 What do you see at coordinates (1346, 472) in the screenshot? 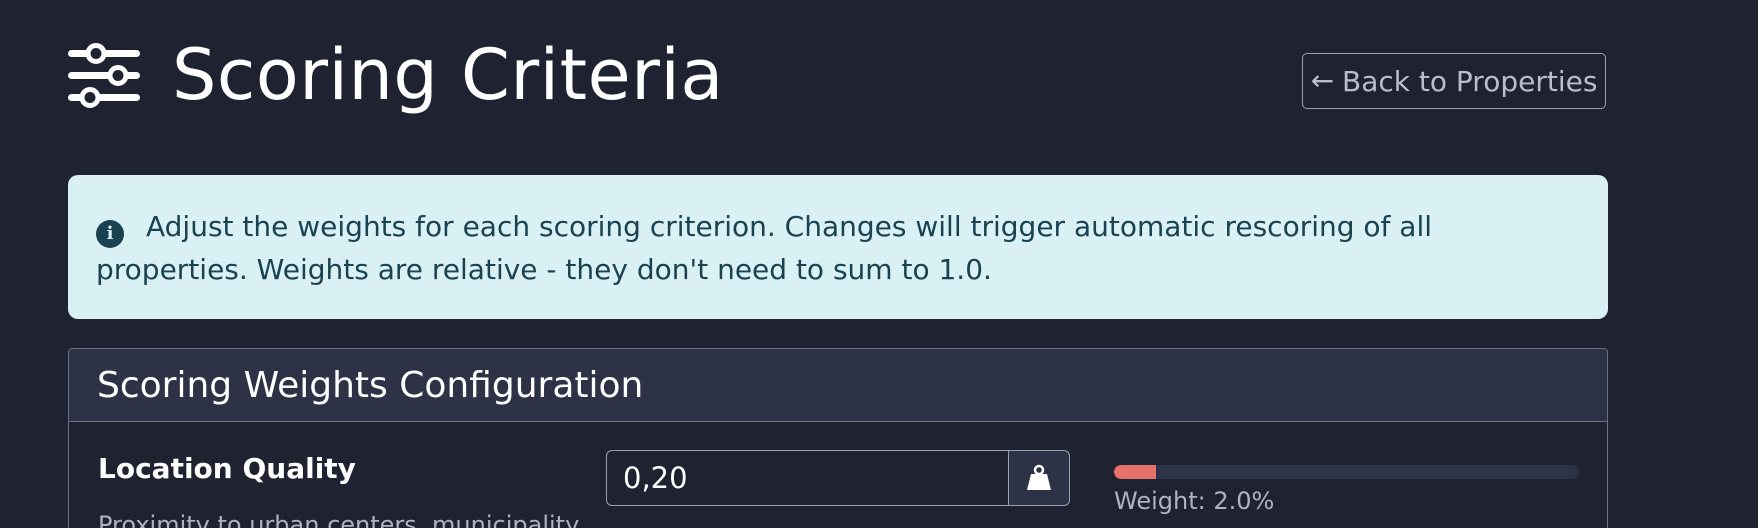
I see `weight-progress-bar` at bounding box center [1346, 472].